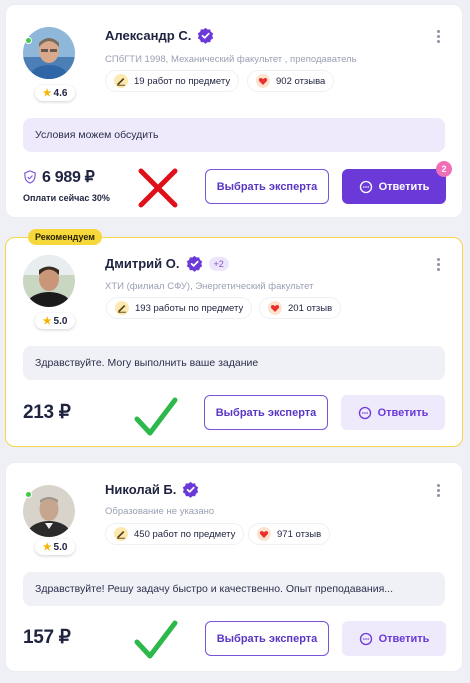 This screenshot has width=470, height=683. Describe the element at coordinates (234, 135) in the screenshot. I see `expert-message: Условия можем обсудить` at that location.